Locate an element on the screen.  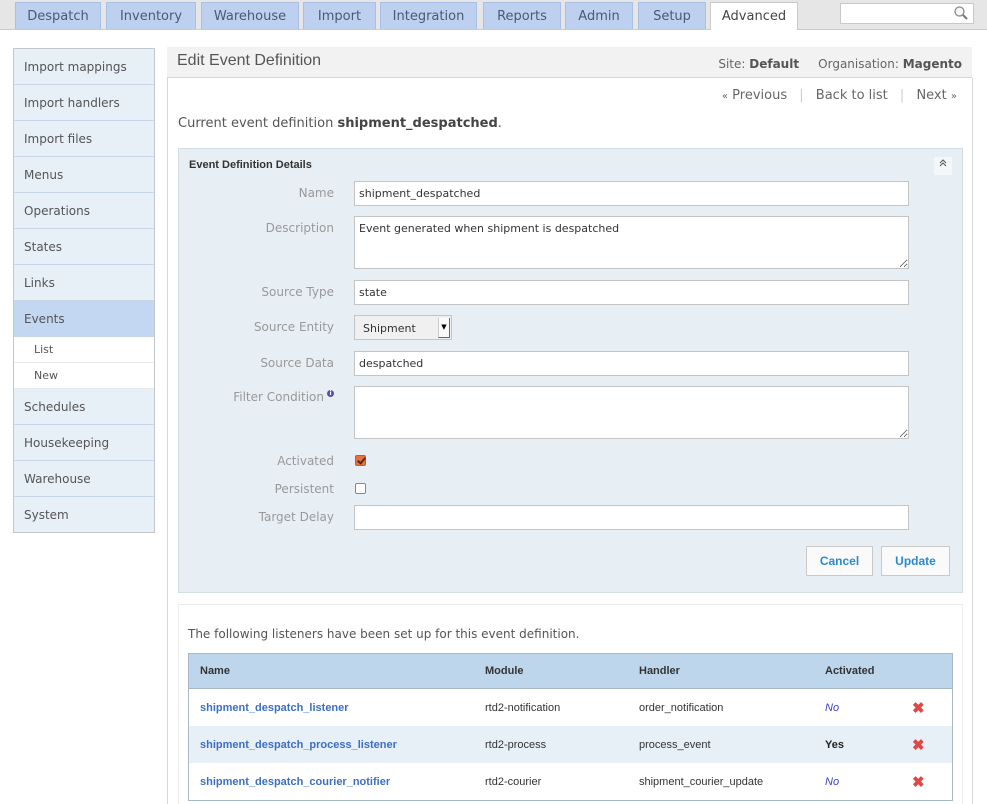
previous-icon: « is located at coordinates (725, 96).